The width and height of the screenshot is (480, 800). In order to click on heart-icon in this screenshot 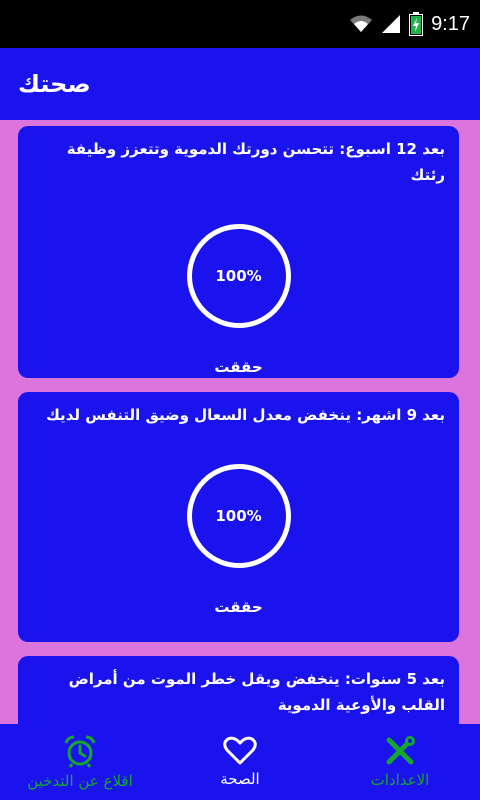, I will do `click(240, 750)`.